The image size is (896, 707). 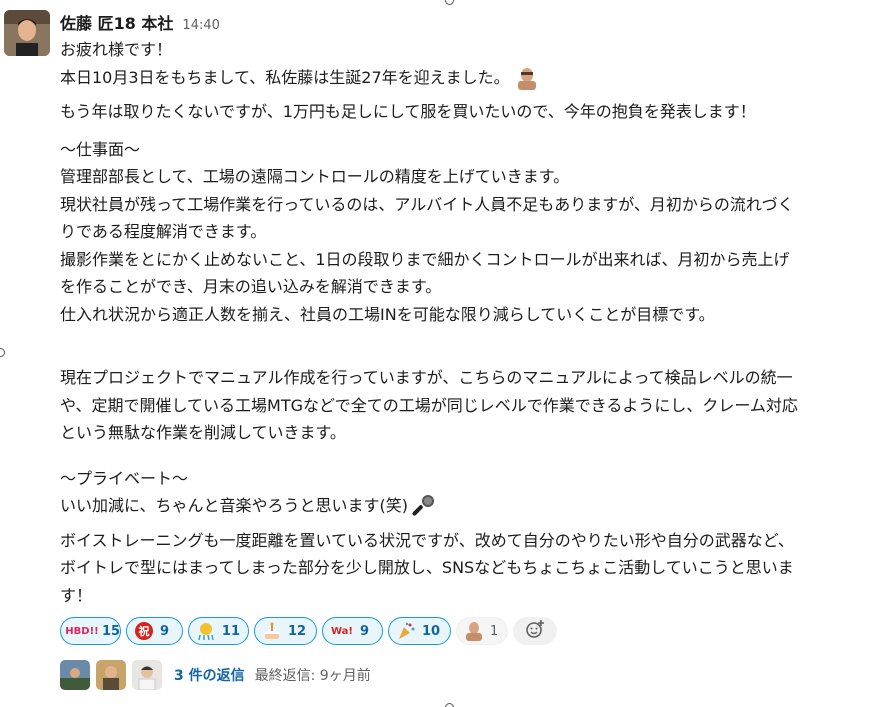 What do you see at coordinates (100, 149) in the screenshot?
I see `section-heading: 〜仕事面〜` at bounding box center [100, 149].